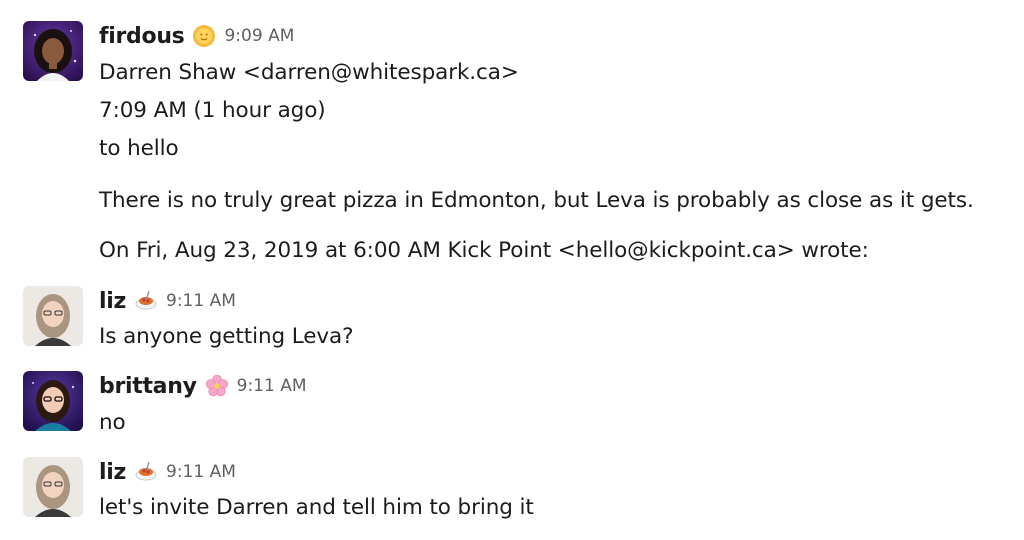 This screenshot has height=540, width=1024. I want to click on author-name: firdous, so click(142, 36).